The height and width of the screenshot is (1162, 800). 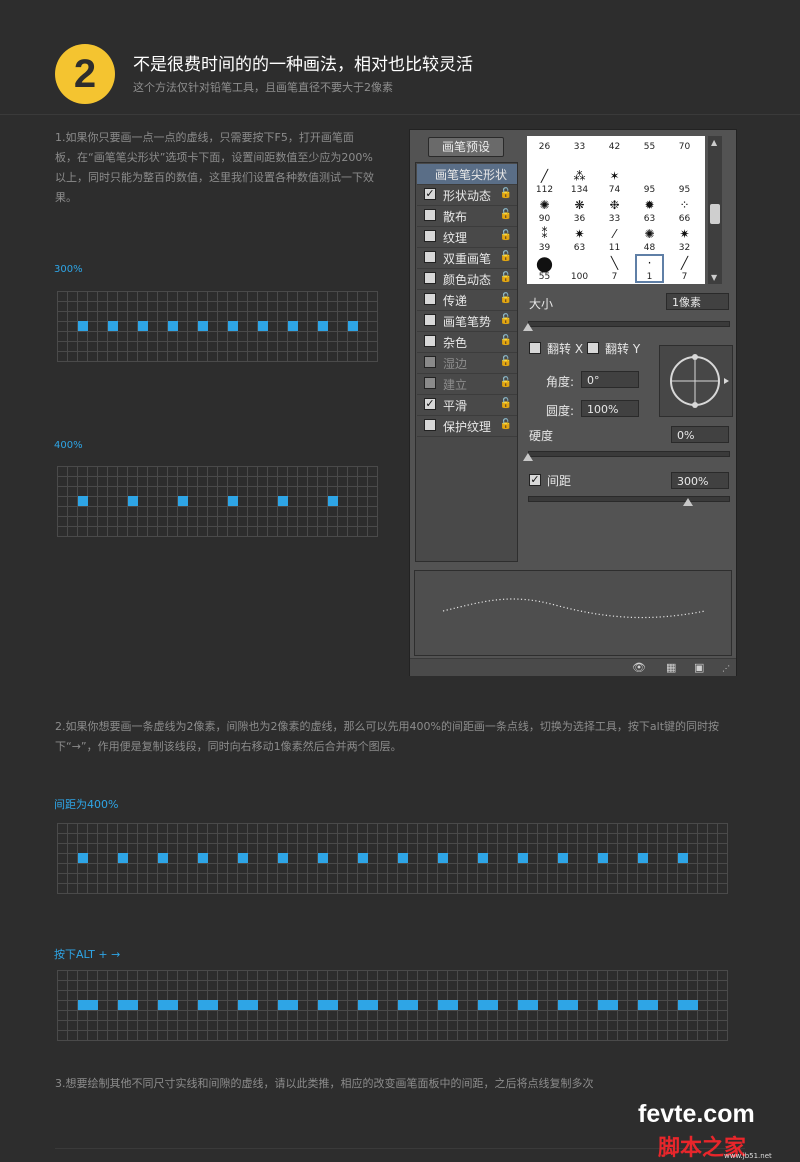 What do you see at coordinates (684, 239) in the screenshot?
I see `brush-tip-cell: ✷ 32` at bounding box center [684, 239].